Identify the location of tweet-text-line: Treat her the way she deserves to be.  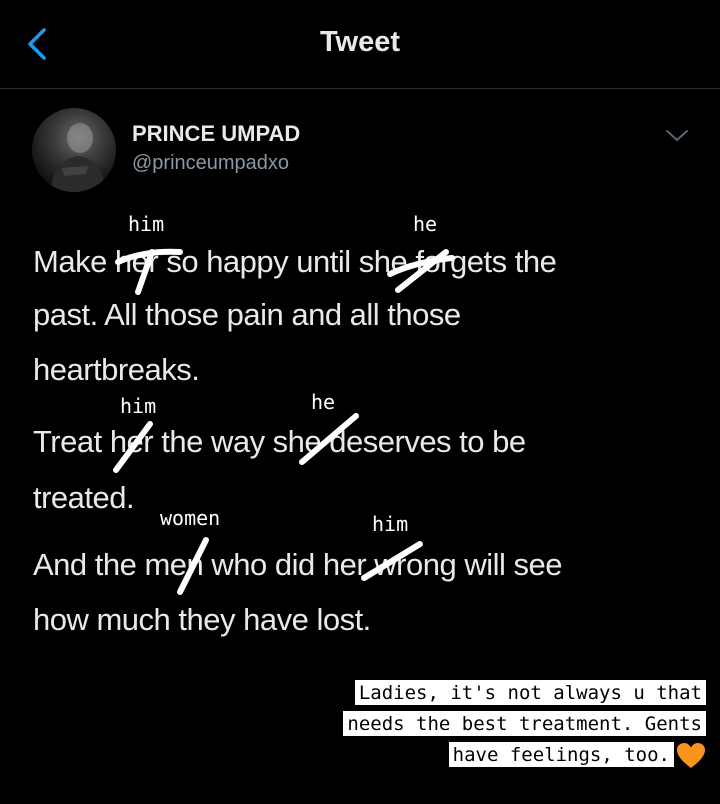
(279, 441).